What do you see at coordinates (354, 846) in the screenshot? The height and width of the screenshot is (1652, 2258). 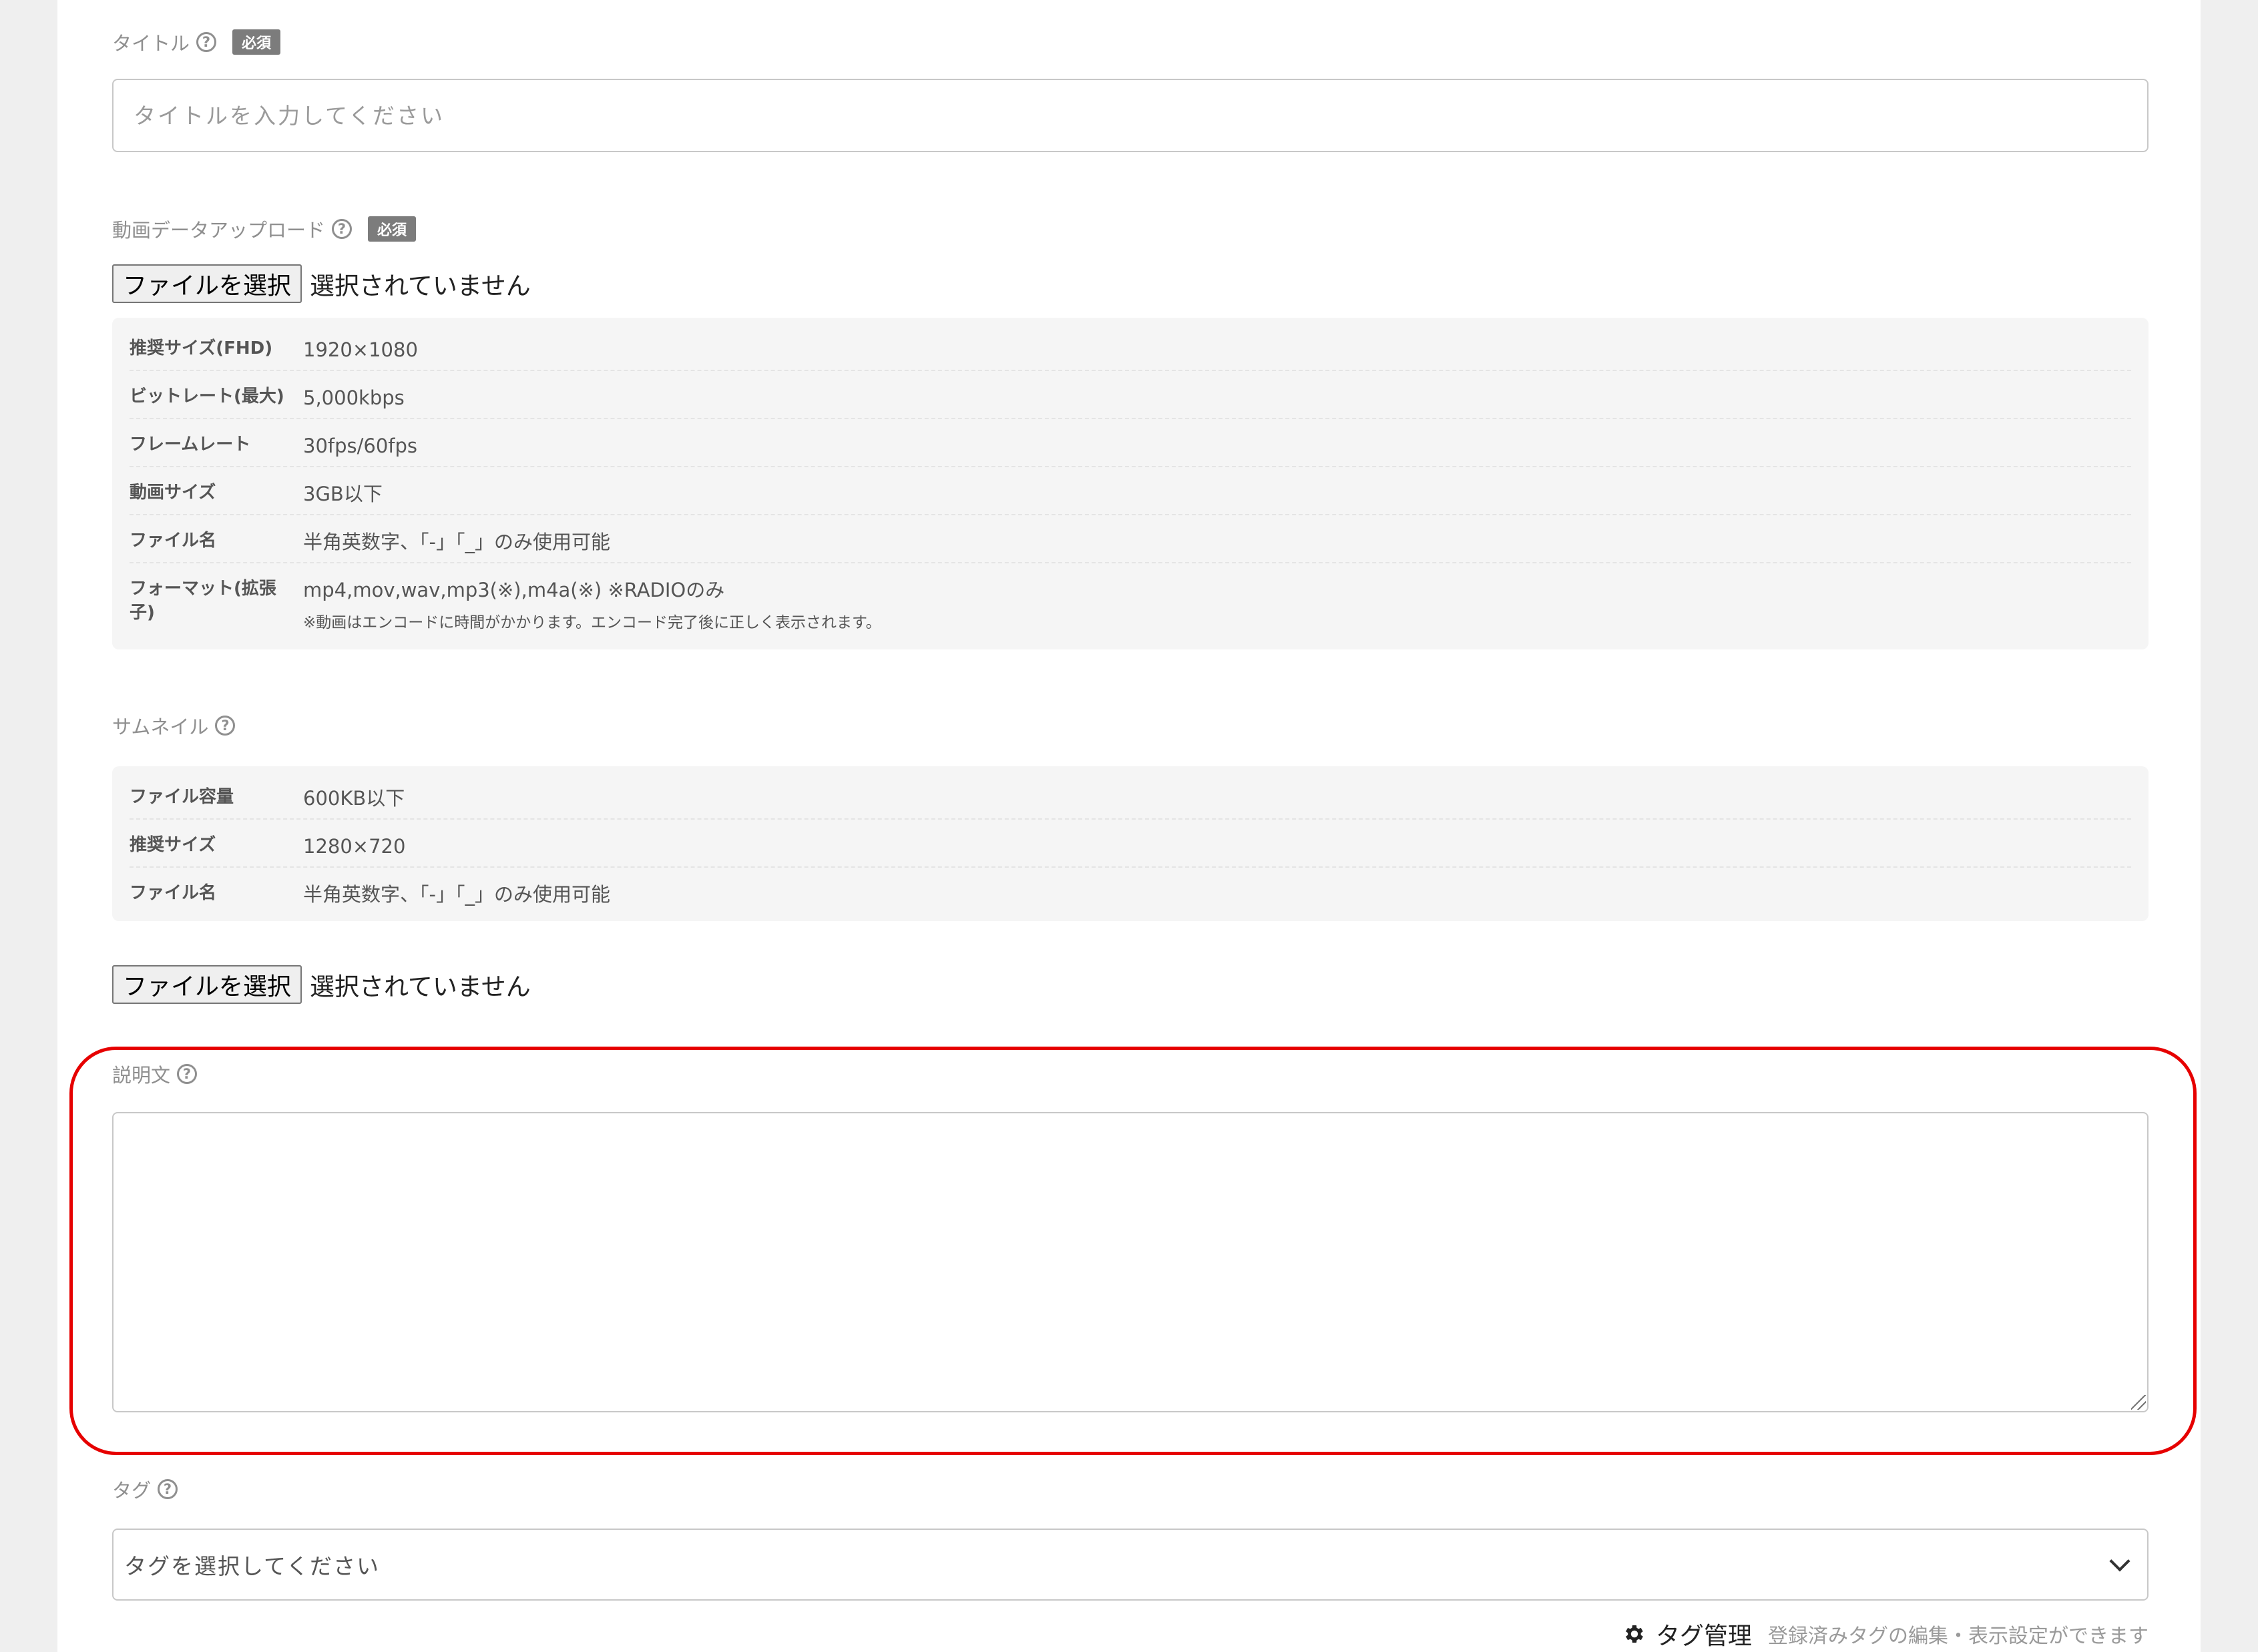 I see `spec-value: 1280×720` at bounding box center [354, 846].